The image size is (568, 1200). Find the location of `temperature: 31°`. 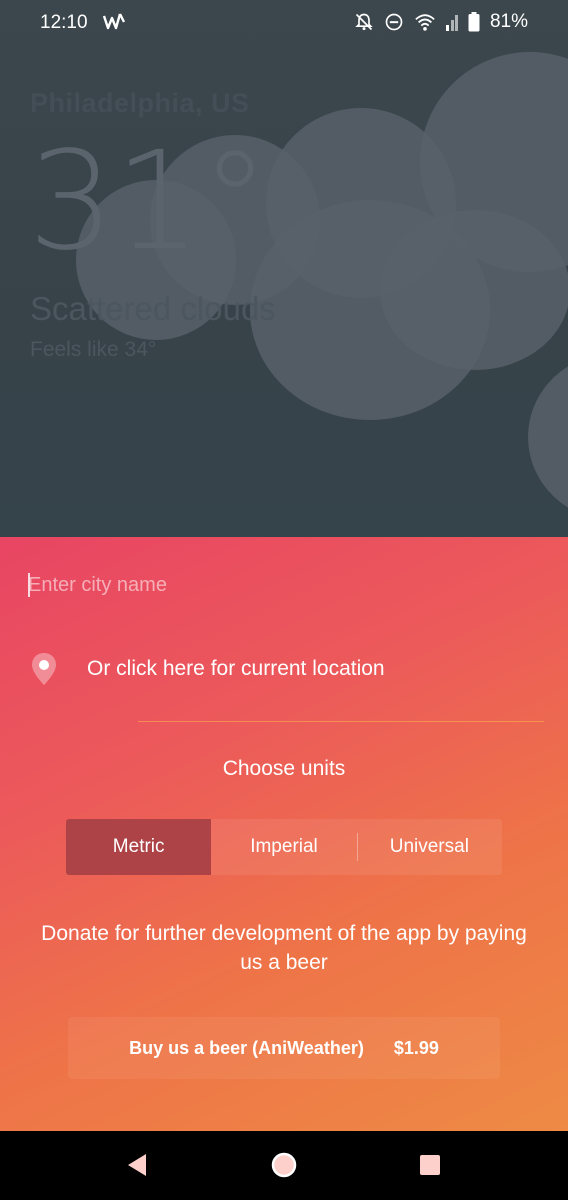

temperature: 31° is located at coordinates (149, 202).